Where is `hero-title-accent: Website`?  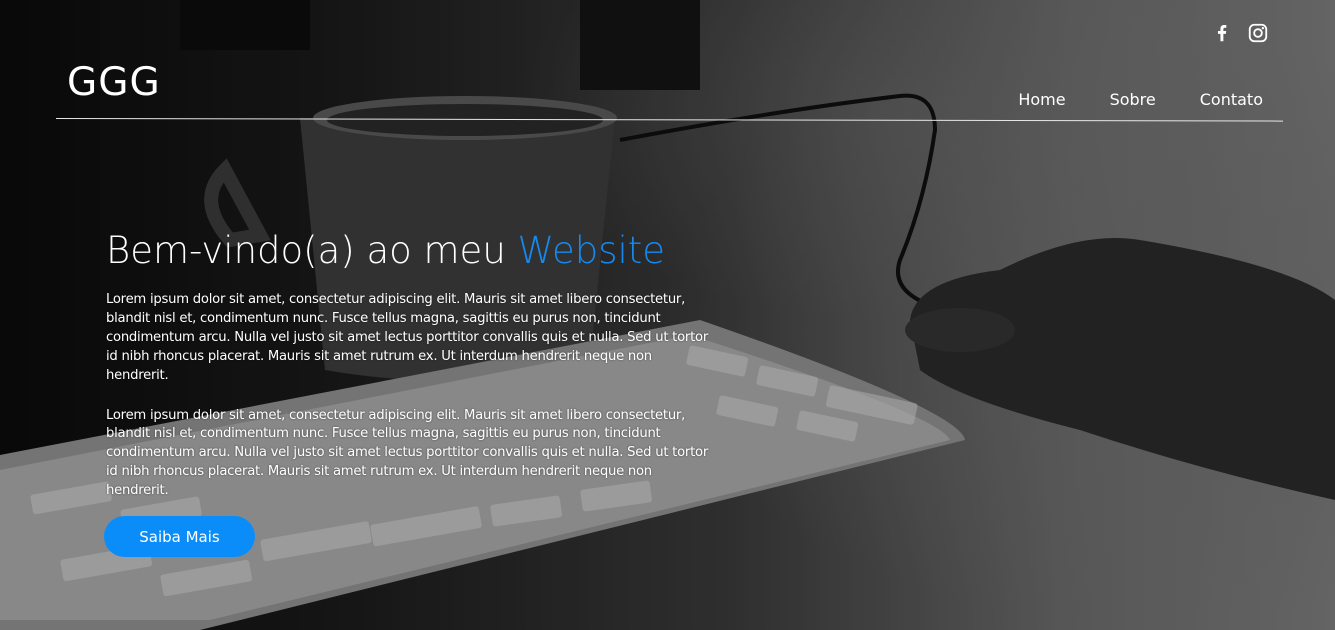 hero-title-accent: Website is located at coordinates (591, 250).